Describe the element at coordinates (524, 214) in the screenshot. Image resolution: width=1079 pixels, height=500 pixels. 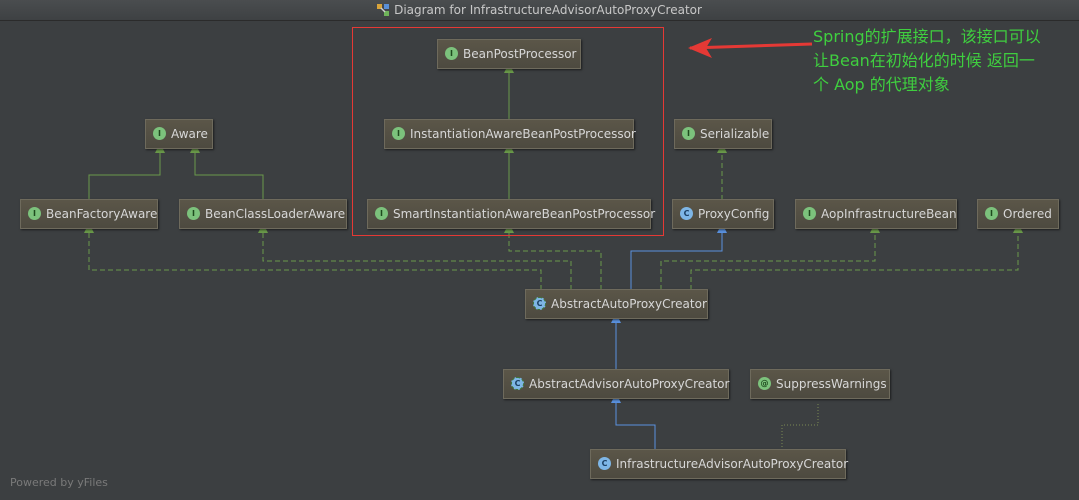
I see `node-label: SmartInstantiationAwareBeanPostProcessor` at that location.